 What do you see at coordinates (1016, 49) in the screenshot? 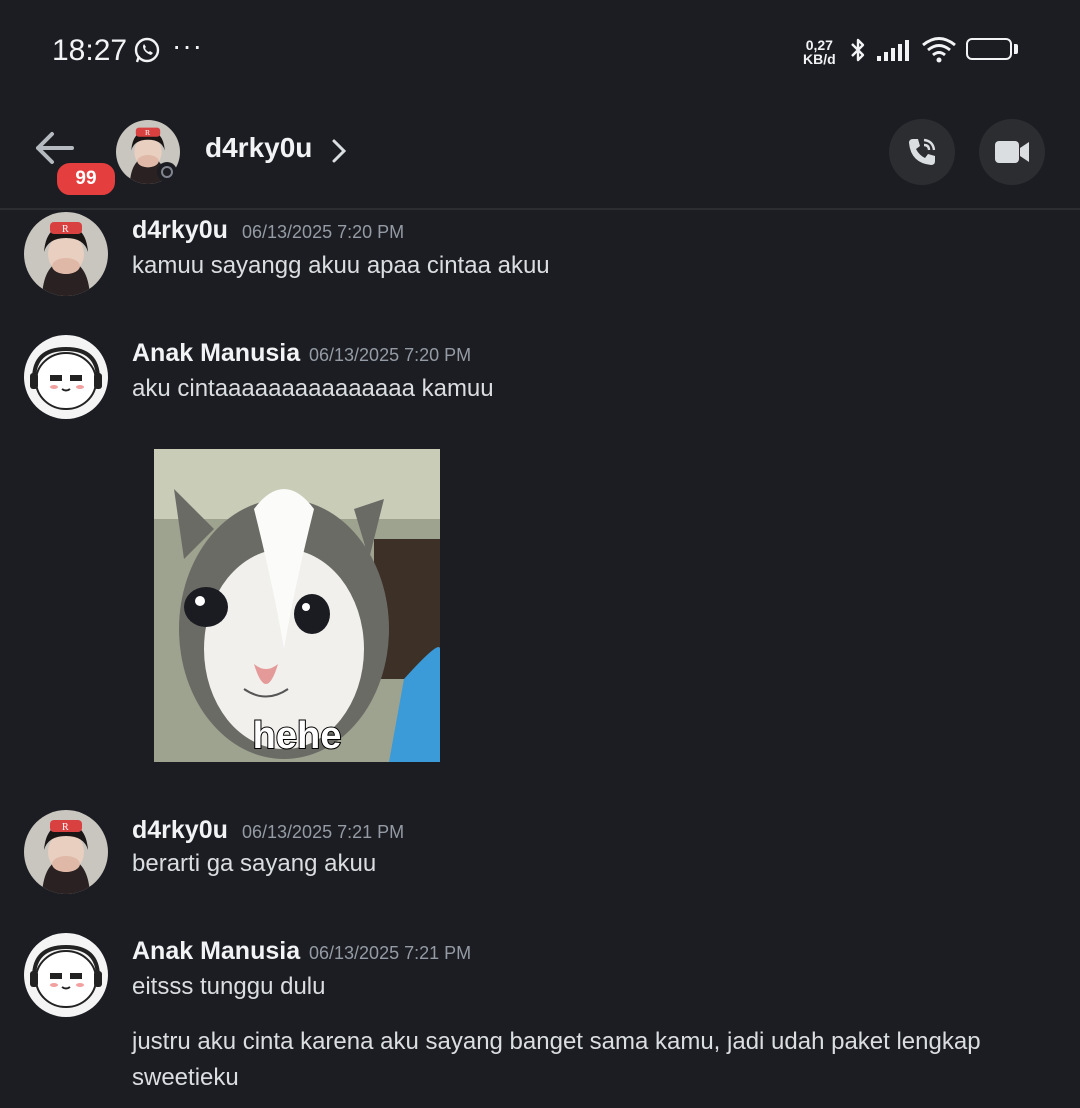
I see `battery-cap` at bounding box center [1016, 49].